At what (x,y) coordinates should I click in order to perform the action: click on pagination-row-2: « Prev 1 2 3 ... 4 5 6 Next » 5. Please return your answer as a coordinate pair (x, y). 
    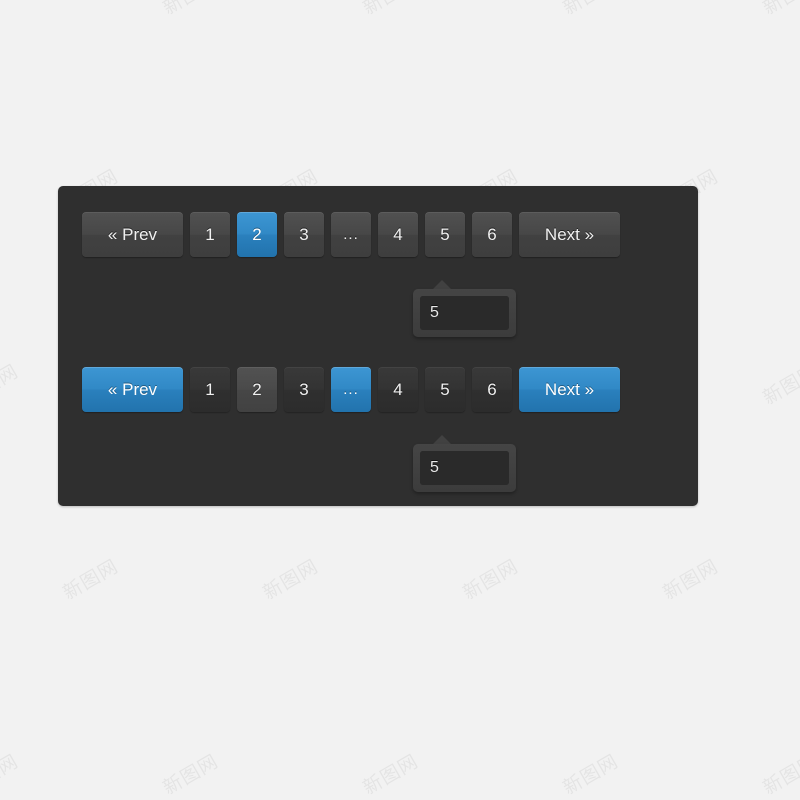
    Looking at the image, I should click on (378, 429).